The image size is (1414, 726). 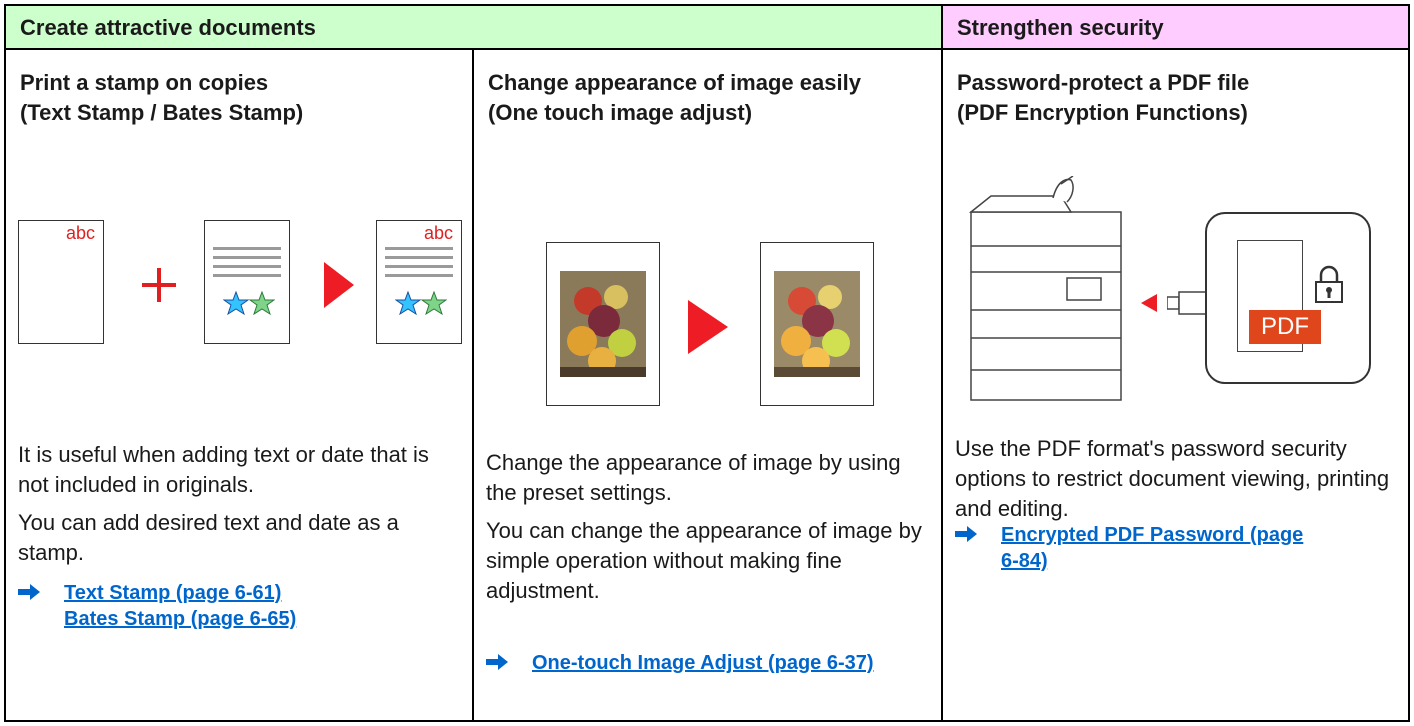 I want to click on adjusted-photo-page, so click(x=817, y=324).